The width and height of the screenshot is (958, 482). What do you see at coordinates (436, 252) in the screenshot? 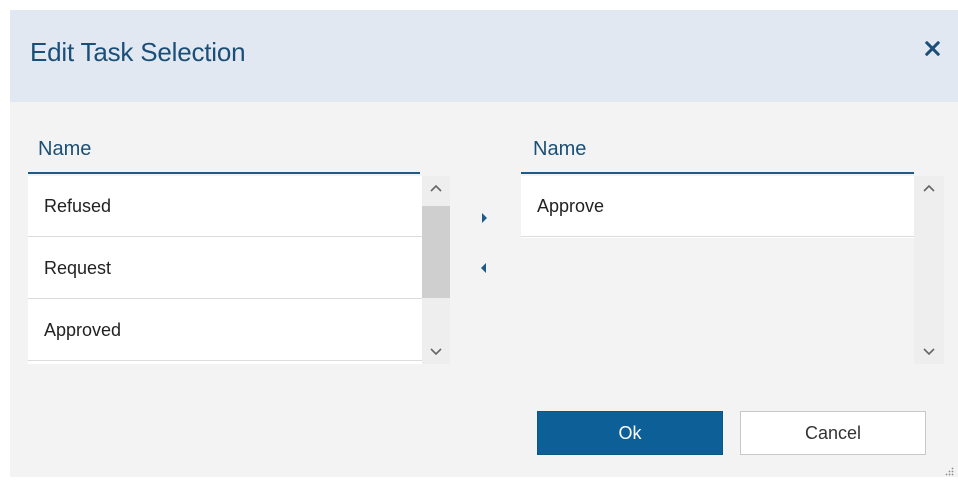
I see `available-scrollbar-thumb` at bounding box center [436, 252].